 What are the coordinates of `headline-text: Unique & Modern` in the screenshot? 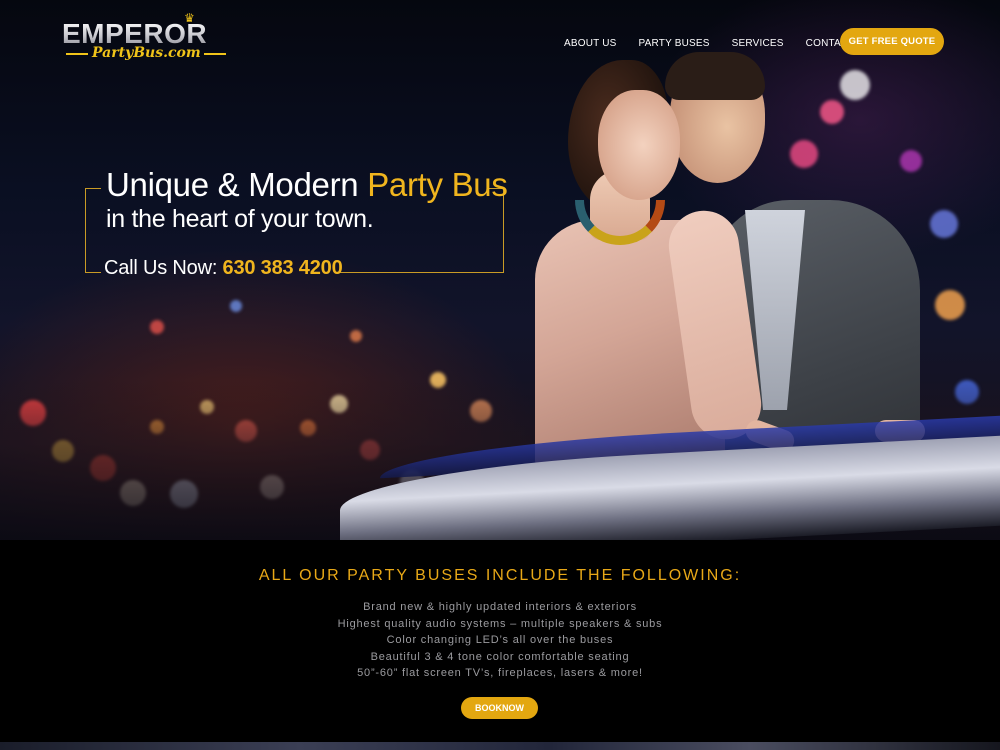 It's located at (237, 184).